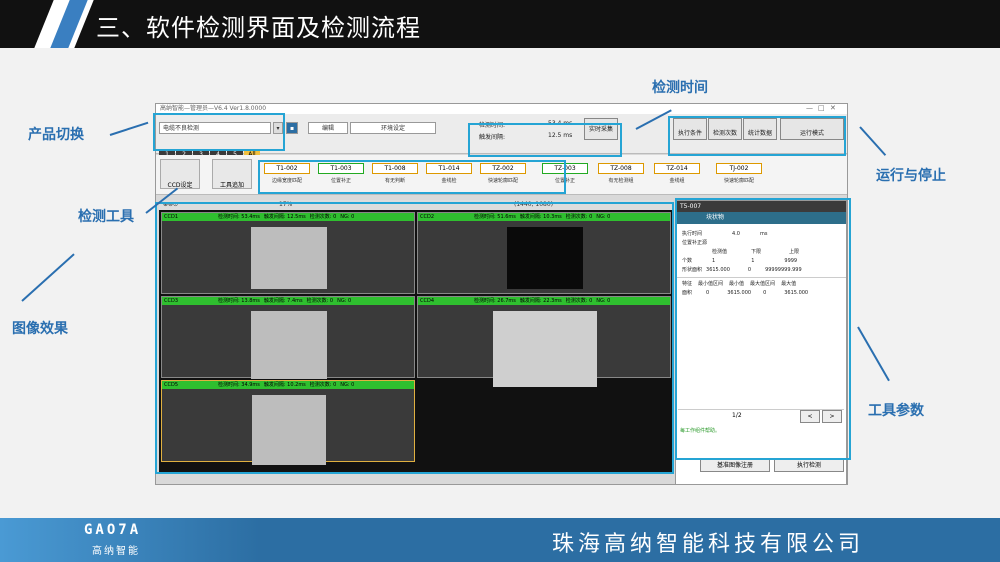  I want to click on panel-actions: 基准图像注册 执行检测, so click(762, 466).